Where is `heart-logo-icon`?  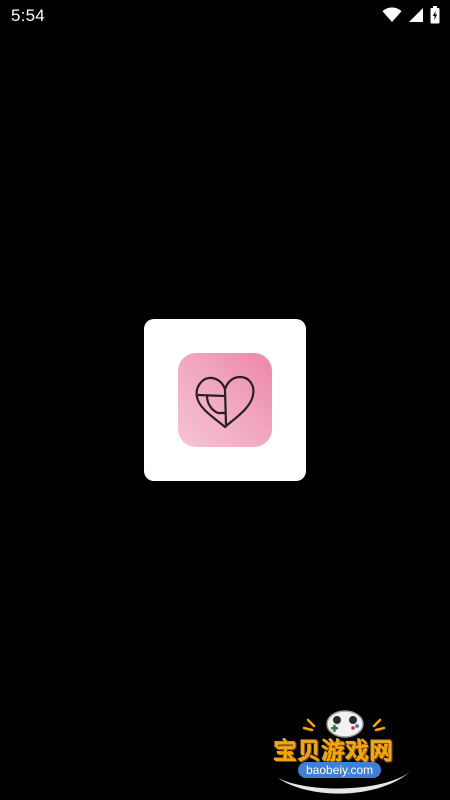
heart-logo-icon is located at coordinates (225, 402).